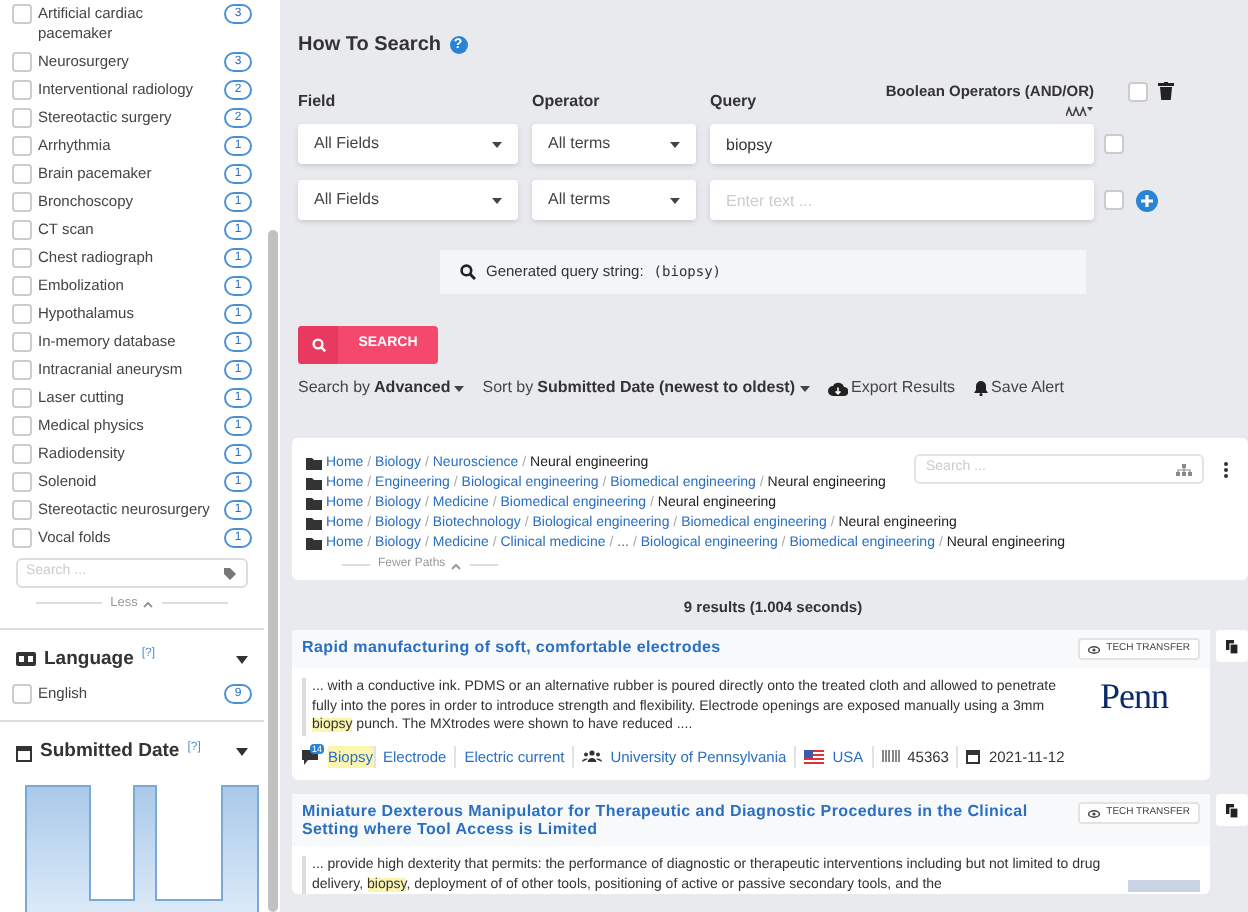  I want to click on section-title: How To Search, so click(369, 46).